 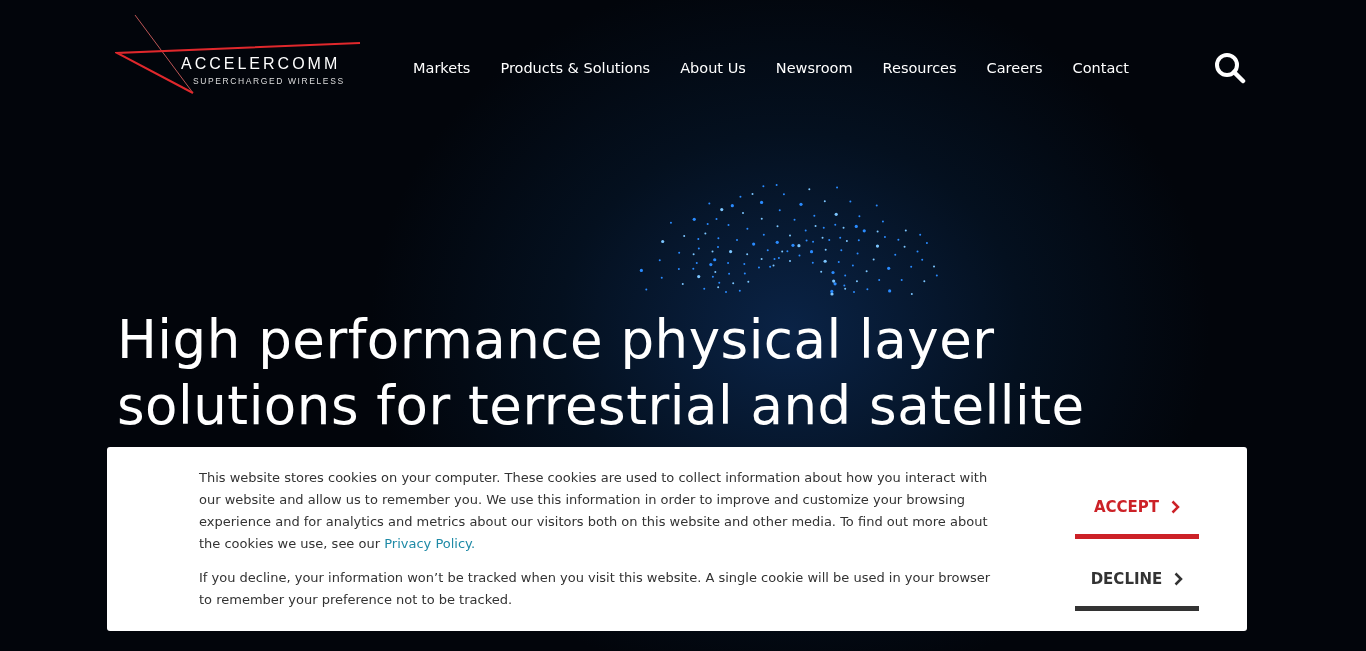 What do you see at coordinates (1014, 67) in the screenshot?
I see `nav-link: Careers` at bounding box center [1014, 67].